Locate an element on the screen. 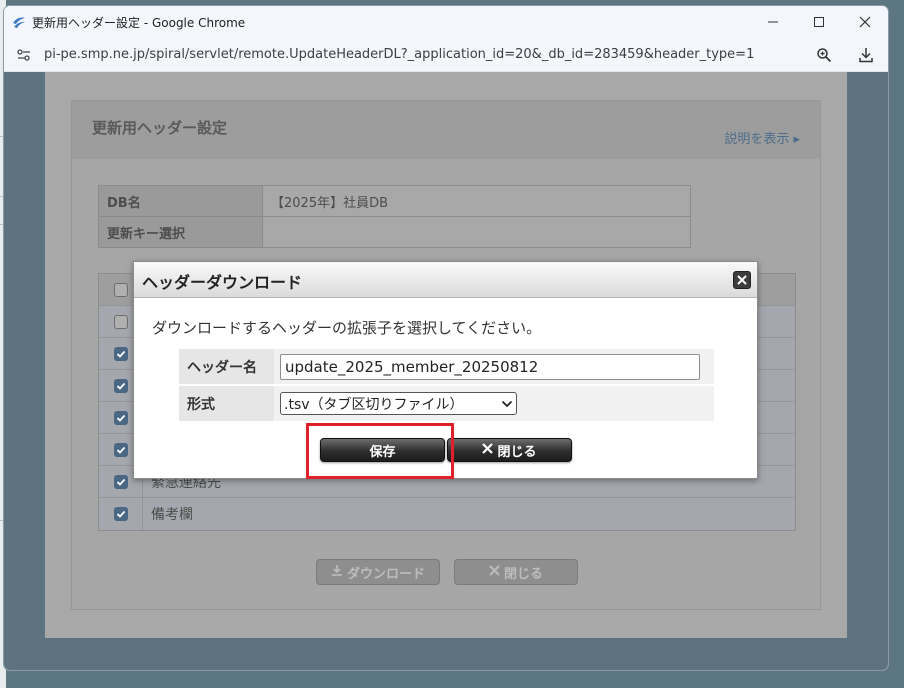 Image resolution: width=904 pixels, height=688 pixels. download-button: ダウンロード is located at coordinates (378, 572).